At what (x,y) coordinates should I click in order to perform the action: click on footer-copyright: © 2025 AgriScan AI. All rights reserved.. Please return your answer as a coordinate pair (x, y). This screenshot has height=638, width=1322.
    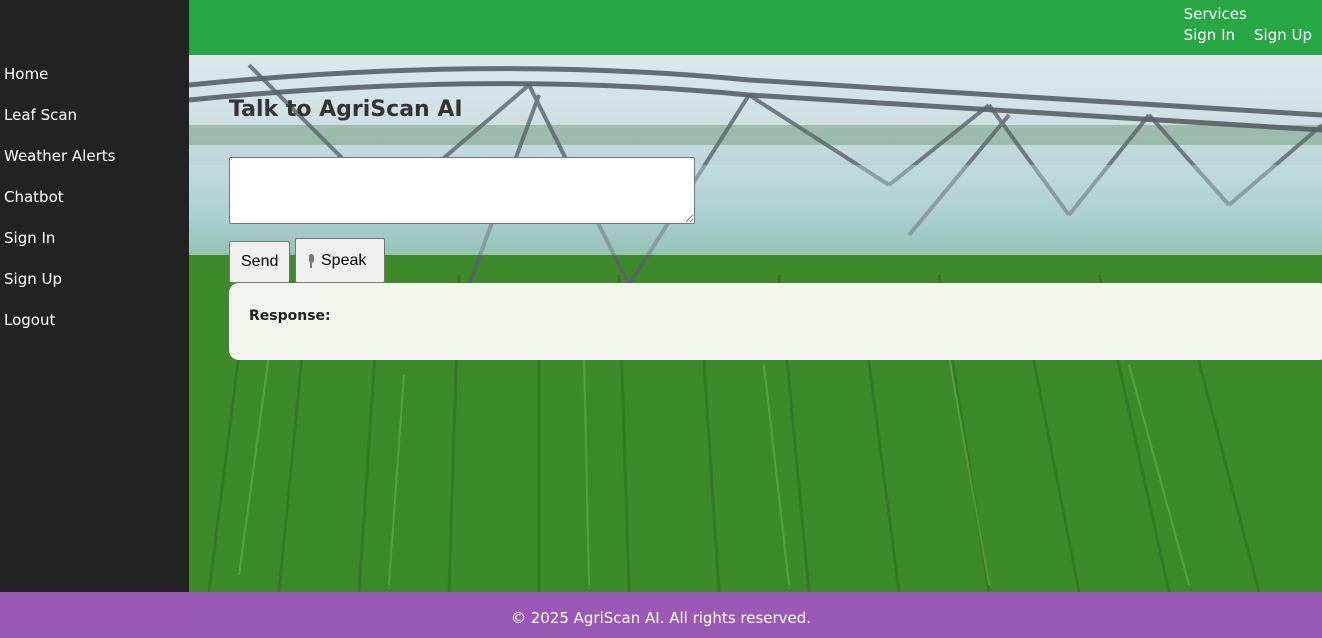
    Looking at the image, I should click on (661, 618).